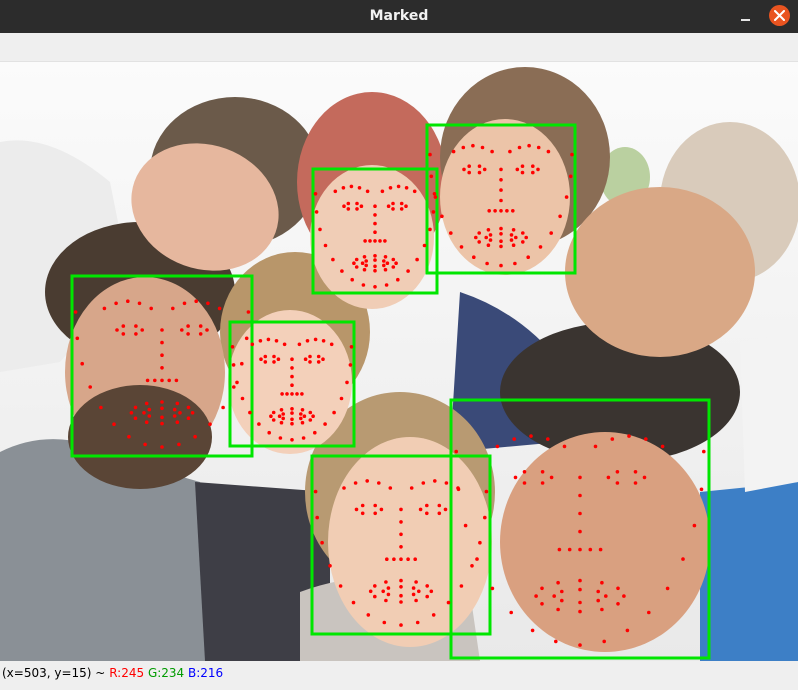  Describe the element at coordinates (746, 16) in the screenshot. I see `minimize-icon` at that location.